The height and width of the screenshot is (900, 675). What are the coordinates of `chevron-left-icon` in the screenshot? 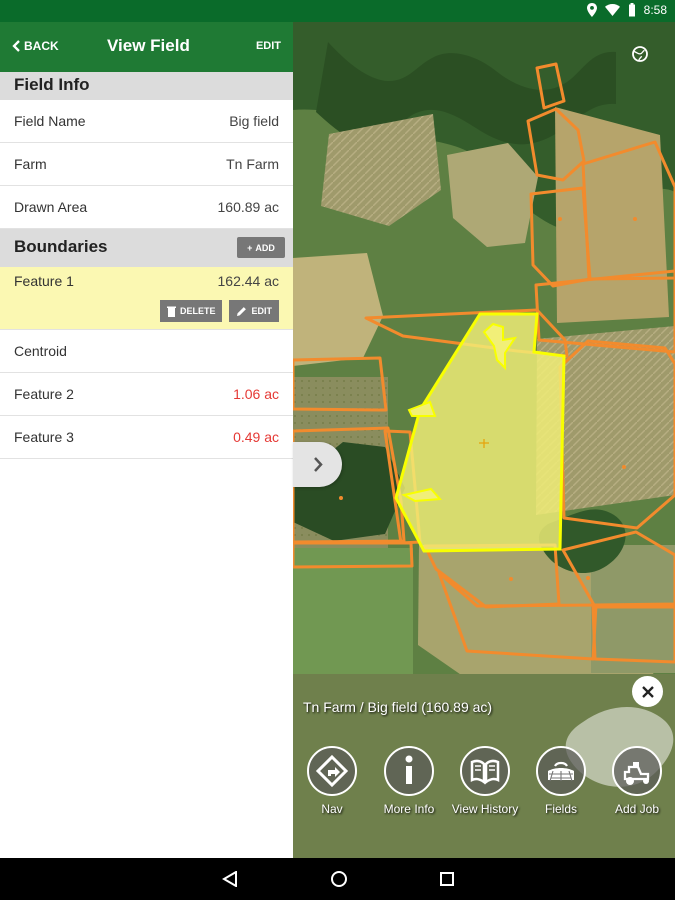 It's located at (16, 46).